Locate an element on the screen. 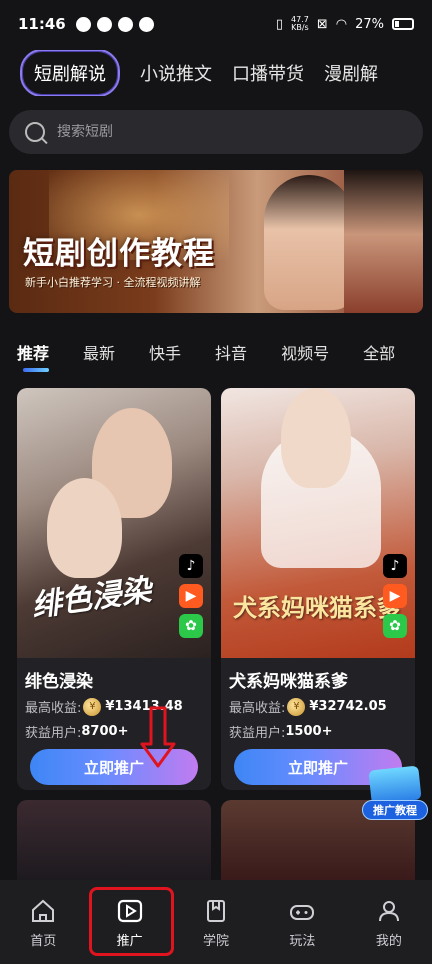  users-value: 8700+ is located at coordinates (105, 731).